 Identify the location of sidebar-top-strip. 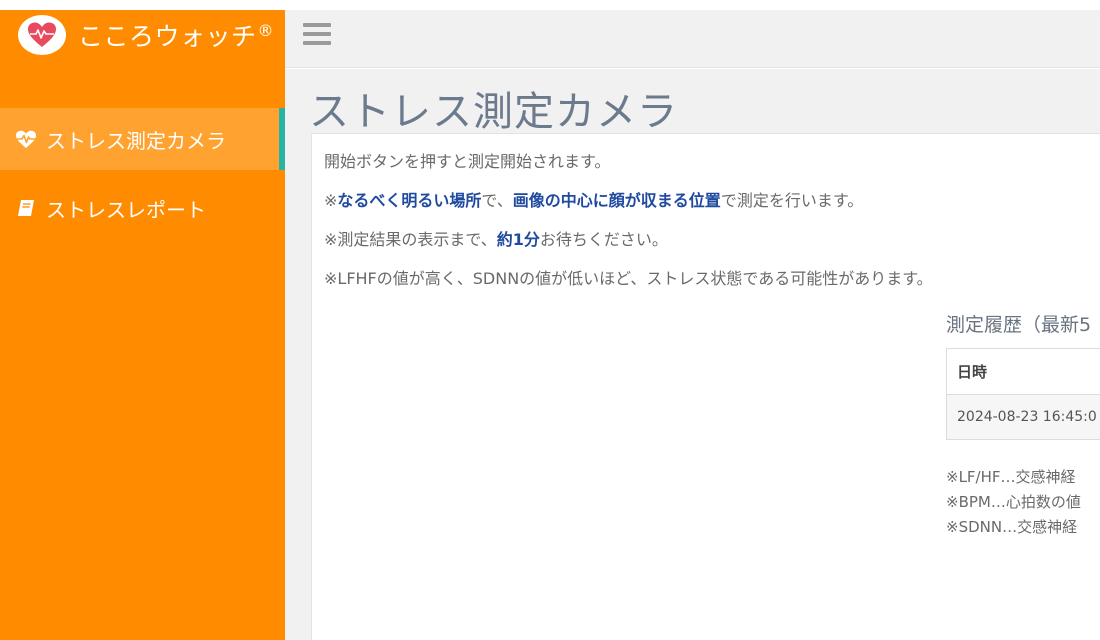
(142, 5).